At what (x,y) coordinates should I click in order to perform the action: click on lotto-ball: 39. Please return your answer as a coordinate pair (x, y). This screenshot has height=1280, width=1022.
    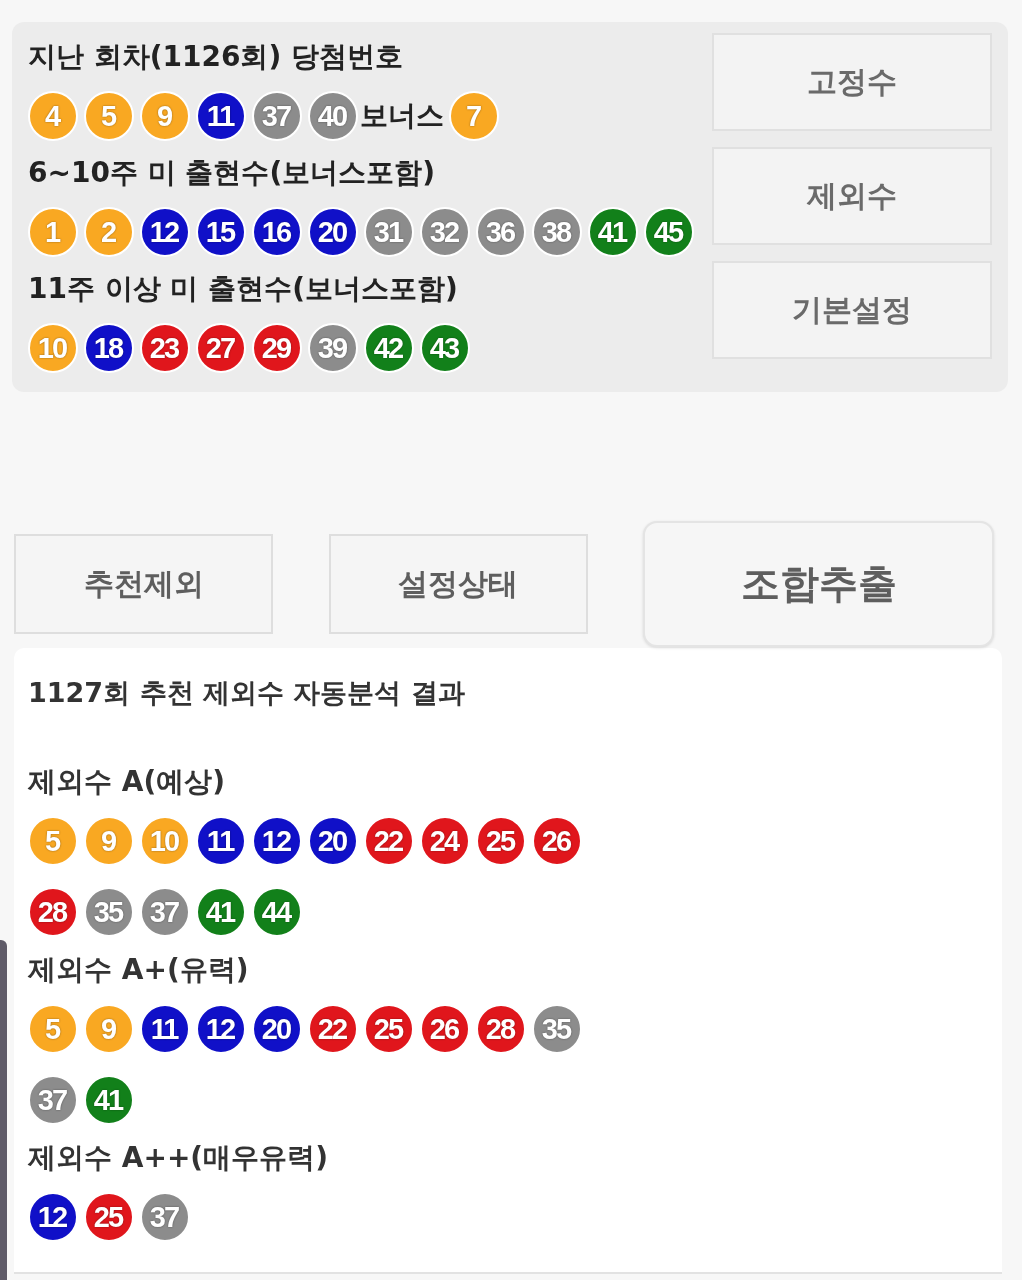
    Looking at the image, I should click on (333, 348).